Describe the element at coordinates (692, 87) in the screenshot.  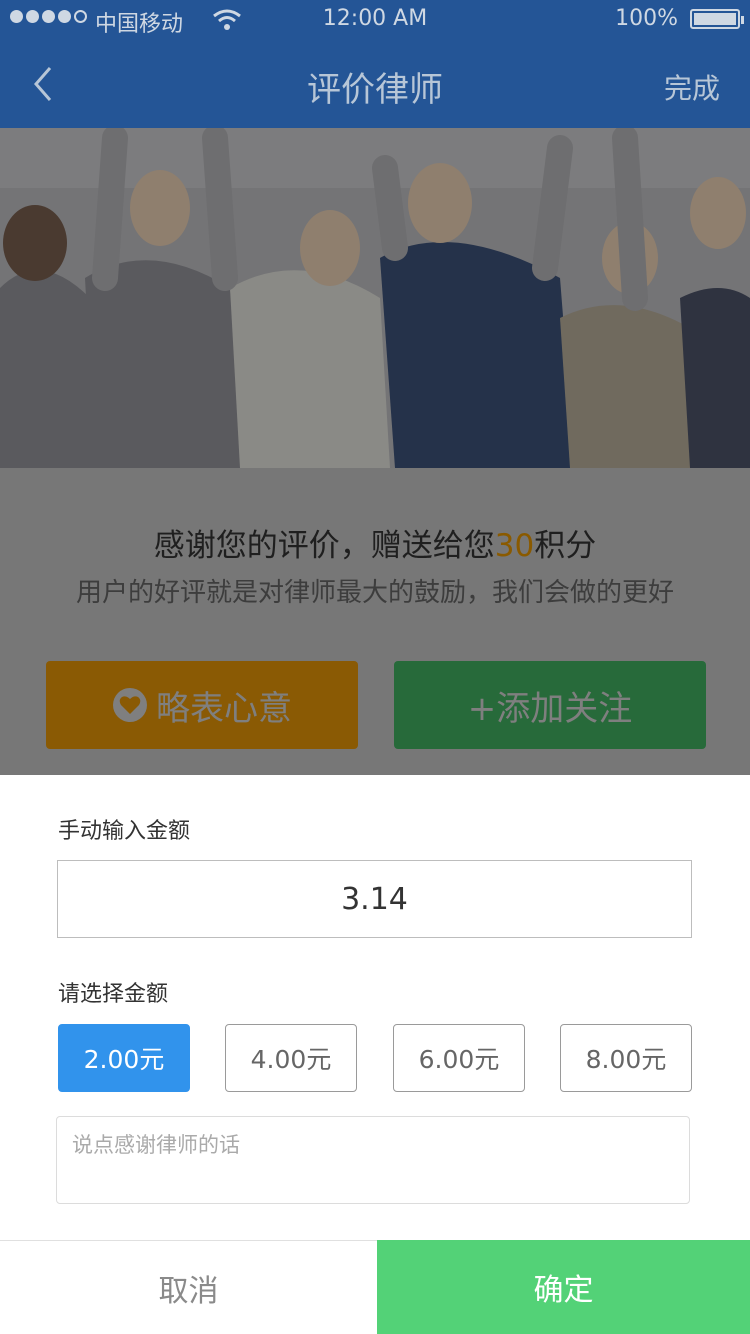
I see `done-button: 完成` at that location.